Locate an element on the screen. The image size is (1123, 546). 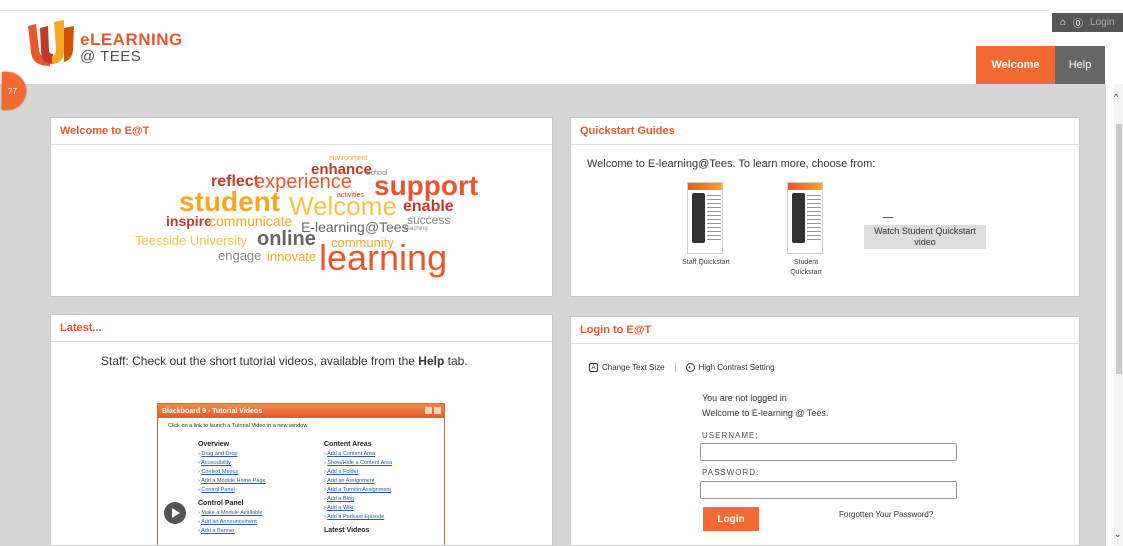
content-areas-heading: Content Areas is located at coordinates (348, 444).